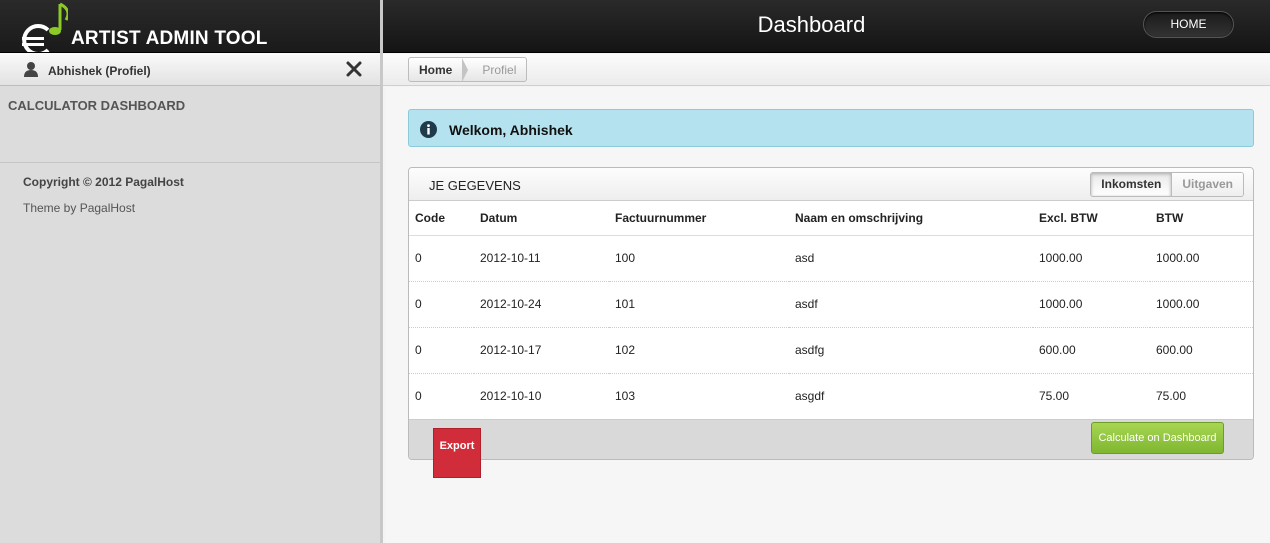 This screenshot has width=1270, height=543. Describe the element at coordinates (435, 70) in the screenshot. I see `breadcrumb-home: Home` at that location.